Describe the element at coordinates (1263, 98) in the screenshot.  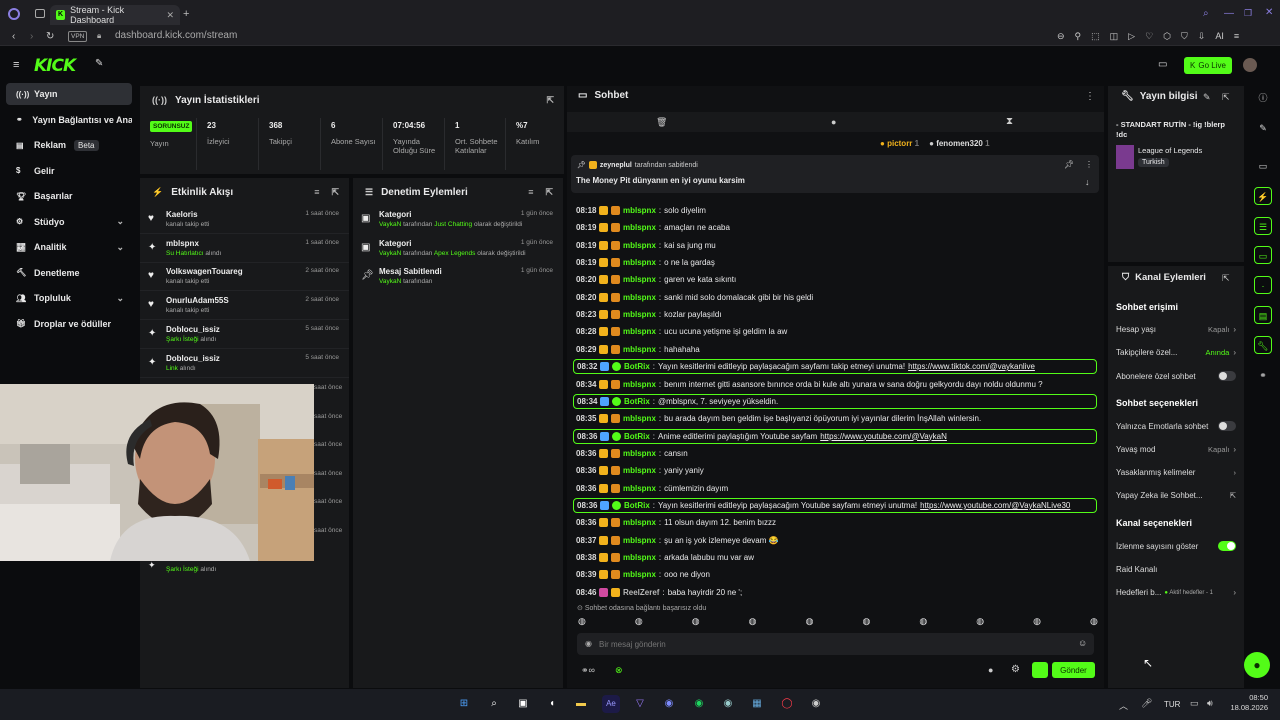
I see `info-icon: ⓘ` at that location.